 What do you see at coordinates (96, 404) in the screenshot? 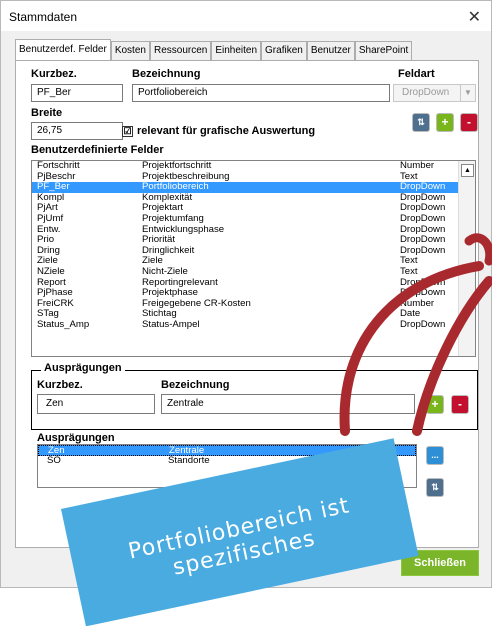
I see `ausp-kurzbez-input: Zen` at bounding box center [96, 404].